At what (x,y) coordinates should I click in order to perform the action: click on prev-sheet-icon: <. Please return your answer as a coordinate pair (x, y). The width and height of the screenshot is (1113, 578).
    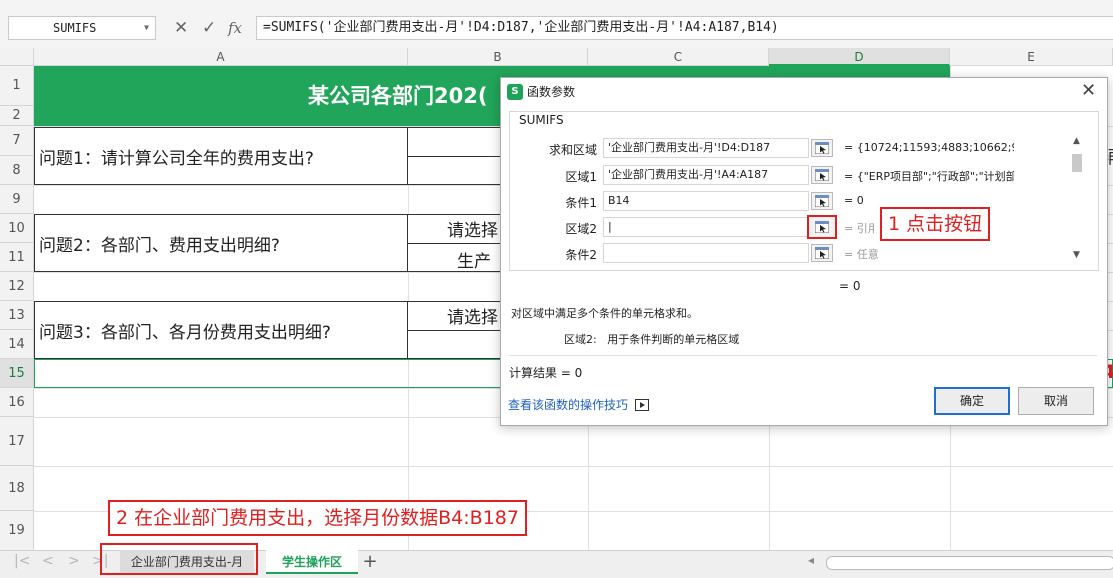
    Looking at the image, I should click on (48, 561).